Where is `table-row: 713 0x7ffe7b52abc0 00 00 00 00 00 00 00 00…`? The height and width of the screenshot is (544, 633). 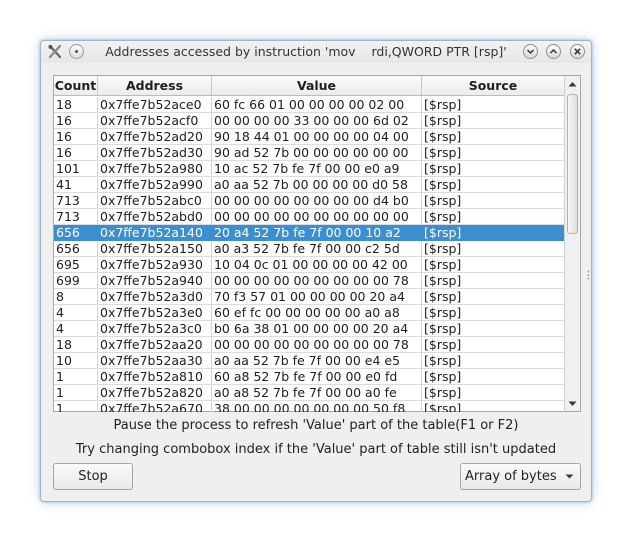
table-row: 713 0x7ffe7b52abc0 00 00 00 00 00 00 00 00… is located at coordinates (309, 201).